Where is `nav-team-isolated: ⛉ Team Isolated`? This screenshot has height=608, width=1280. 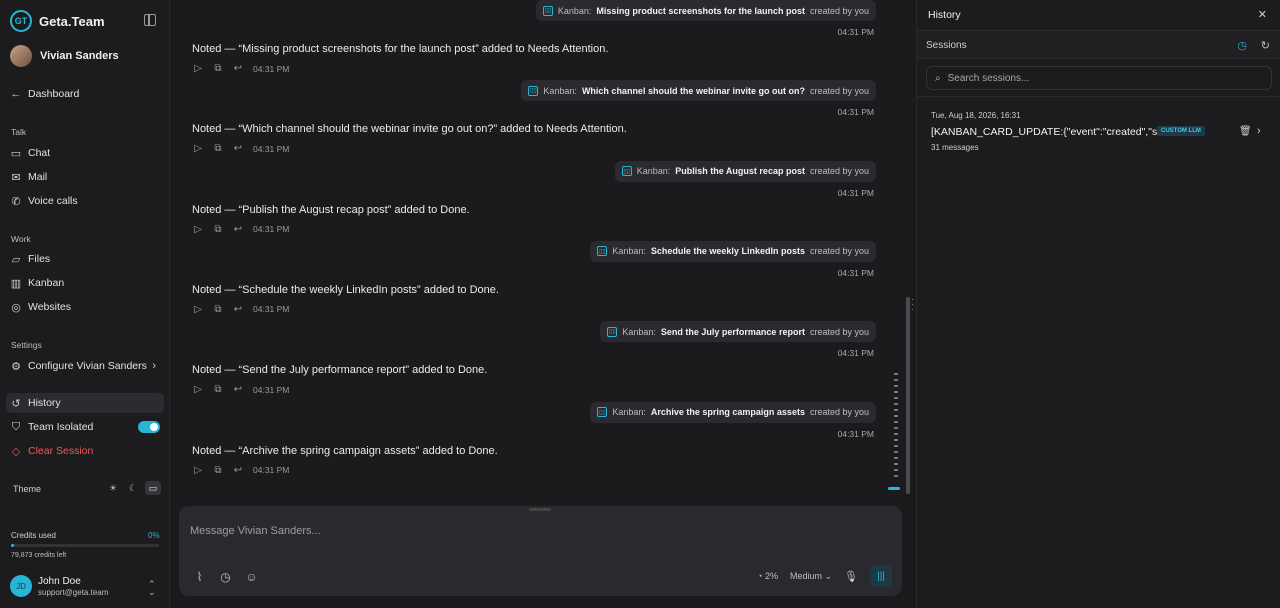 nav-team-isolated: ⛉ Team Isolated is located at coordinates (85, 427).